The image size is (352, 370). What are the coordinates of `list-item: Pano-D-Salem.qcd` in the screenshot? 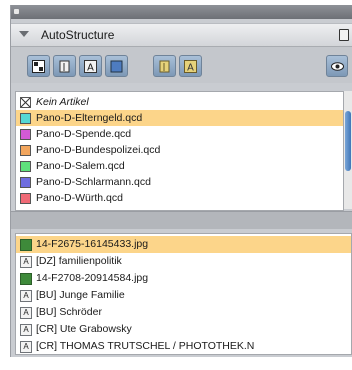 It's located at (179, 166).